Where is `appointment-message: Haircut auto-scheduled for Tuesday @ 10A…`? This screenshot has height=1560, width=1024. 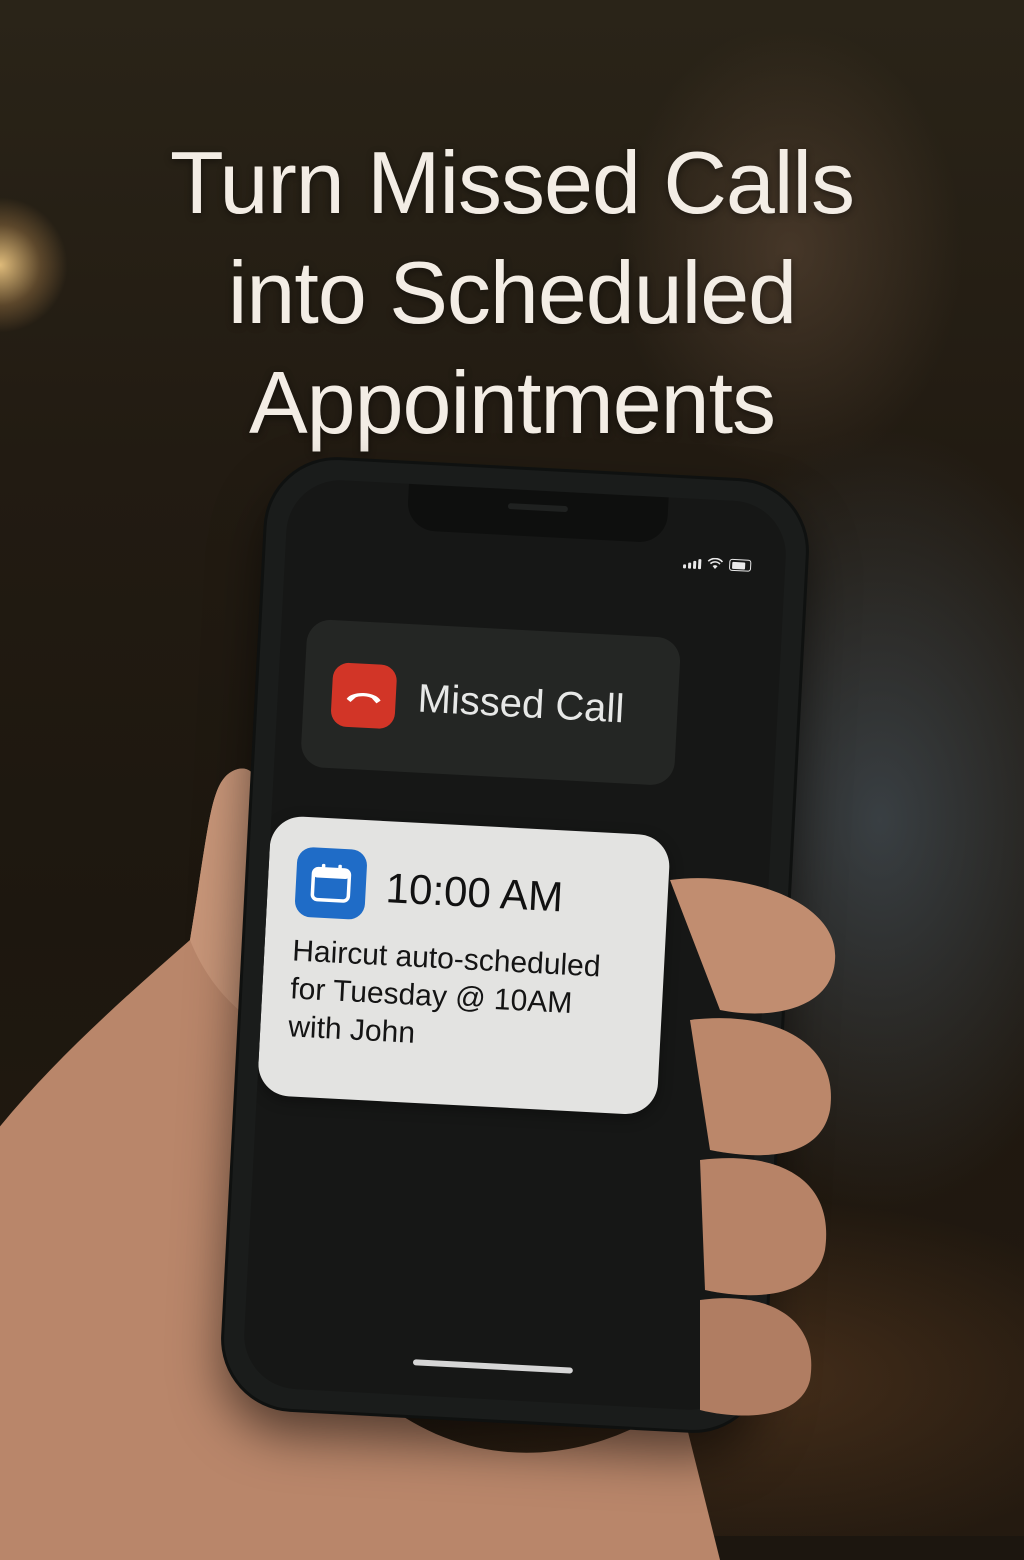 appointment-message: Haircut auto-scheduled for Tuesday @ 10A… is located at coordinates (464, 998).